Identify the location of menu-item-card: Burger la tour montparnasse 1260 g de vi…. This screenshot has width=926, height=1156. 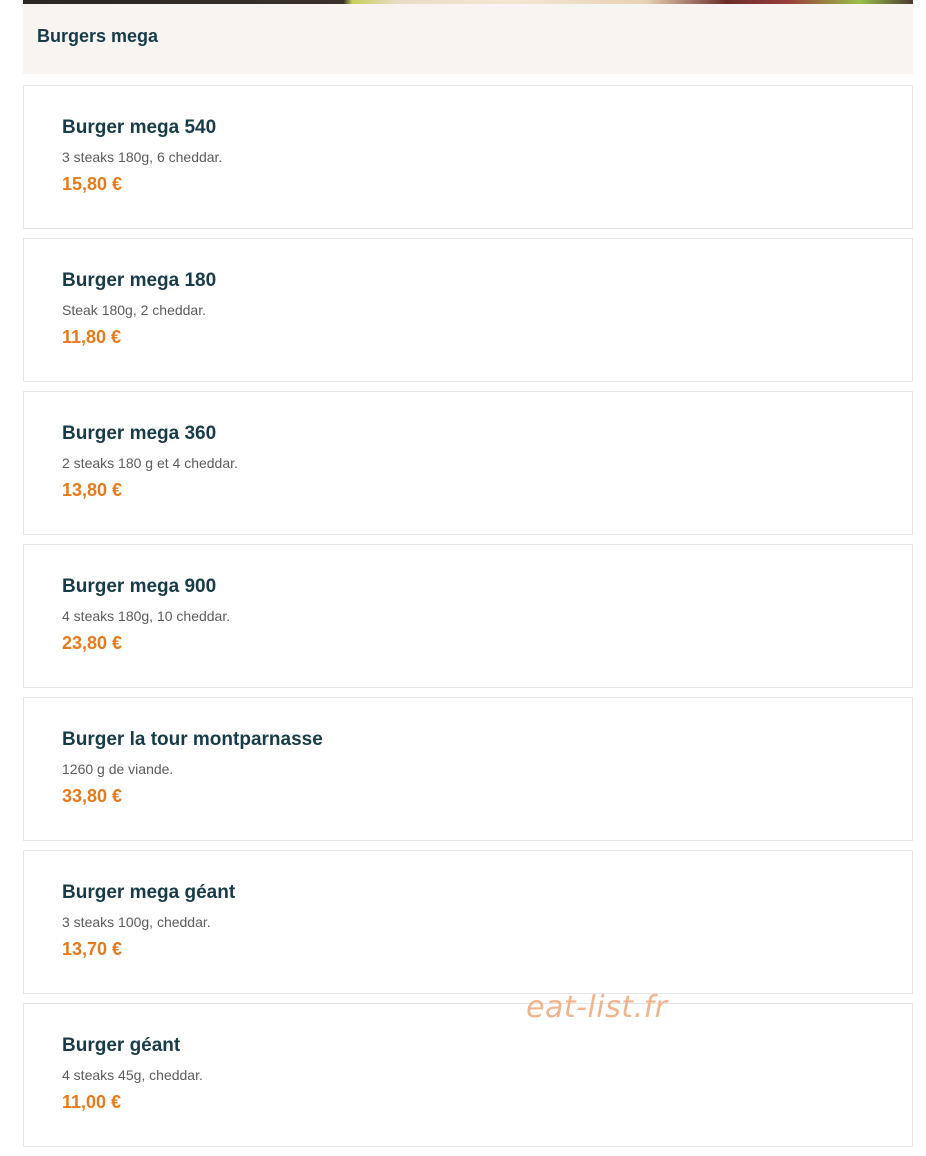
(468, 769).